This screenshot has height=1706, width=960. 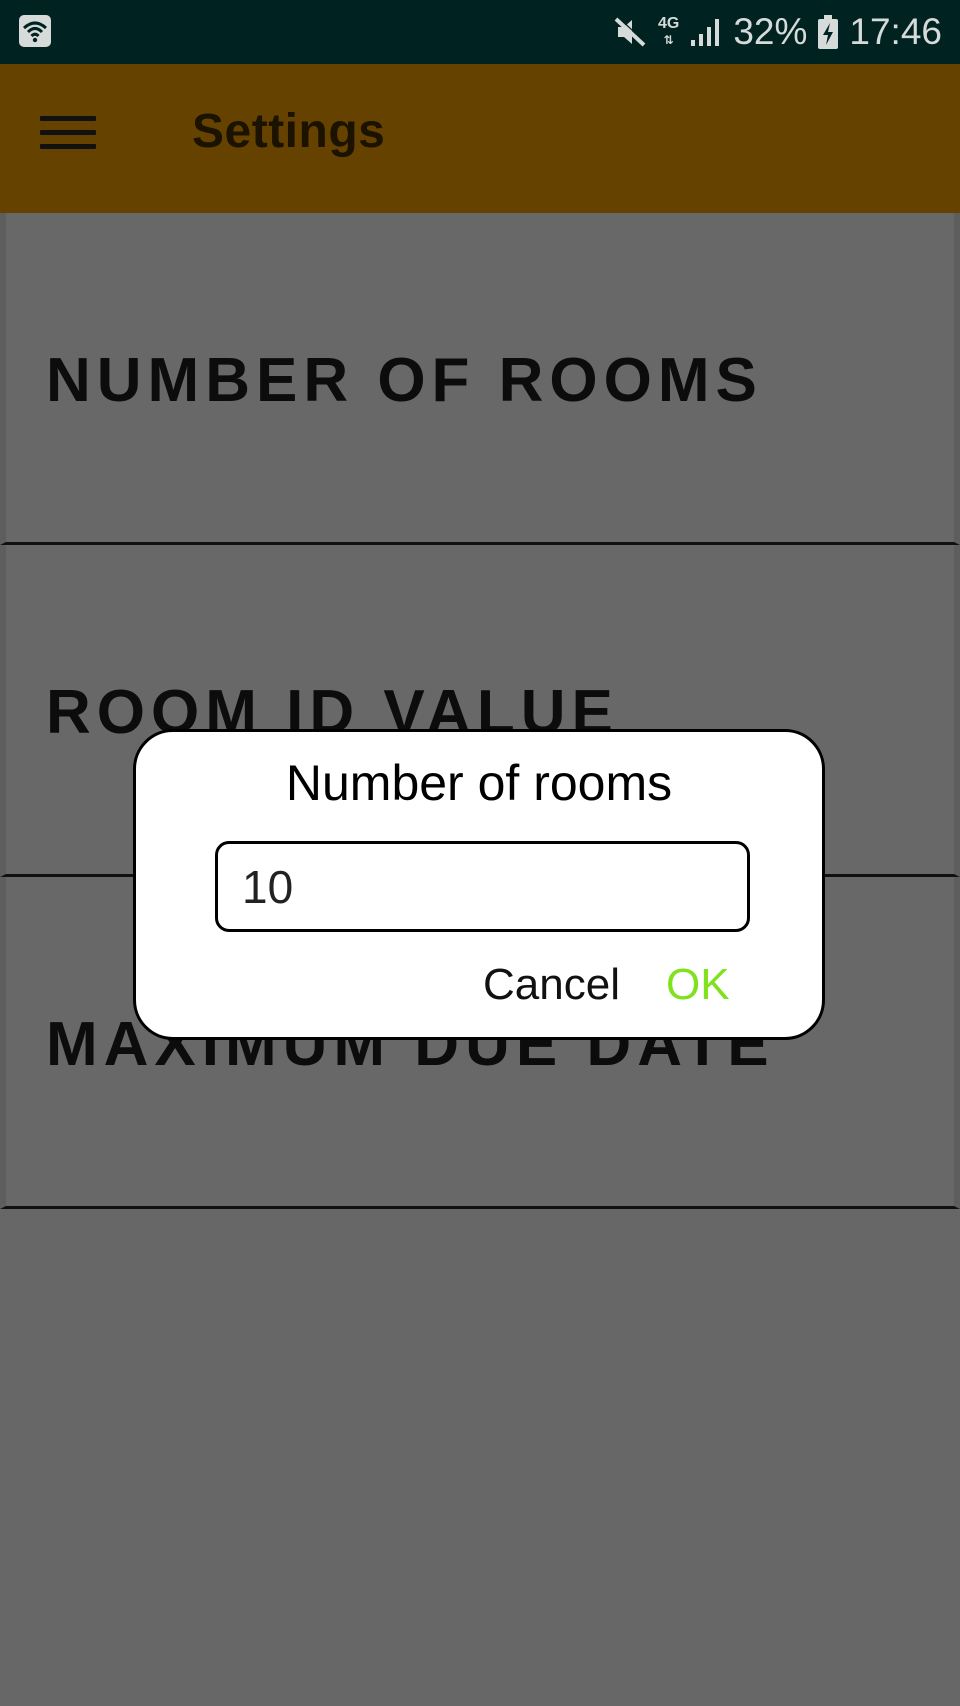 What do you see at coordinates (35, 31) in the screenshot?
I see `wifi-icon` at bounding box center [35, 31].